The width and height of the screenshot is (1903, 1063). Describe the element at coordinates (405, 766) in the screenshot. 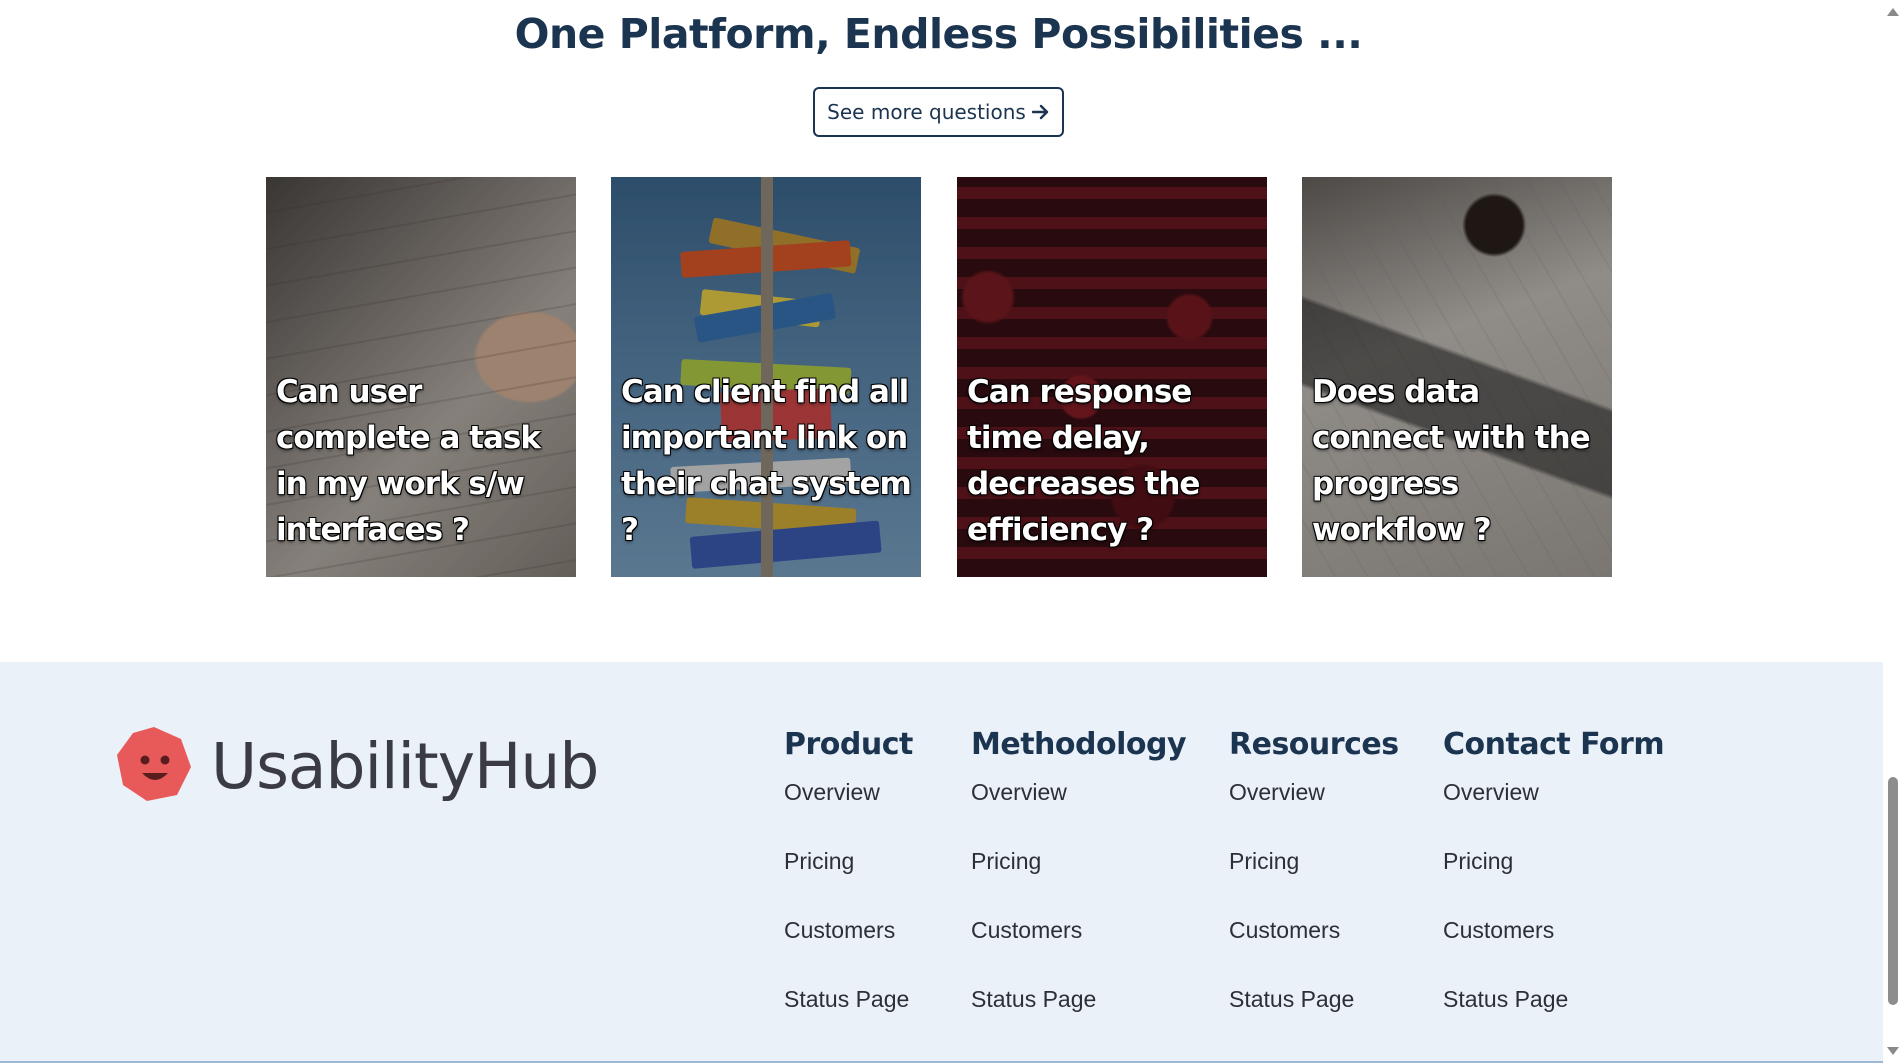

I see `brand-name: UsabilityHub` at that location.